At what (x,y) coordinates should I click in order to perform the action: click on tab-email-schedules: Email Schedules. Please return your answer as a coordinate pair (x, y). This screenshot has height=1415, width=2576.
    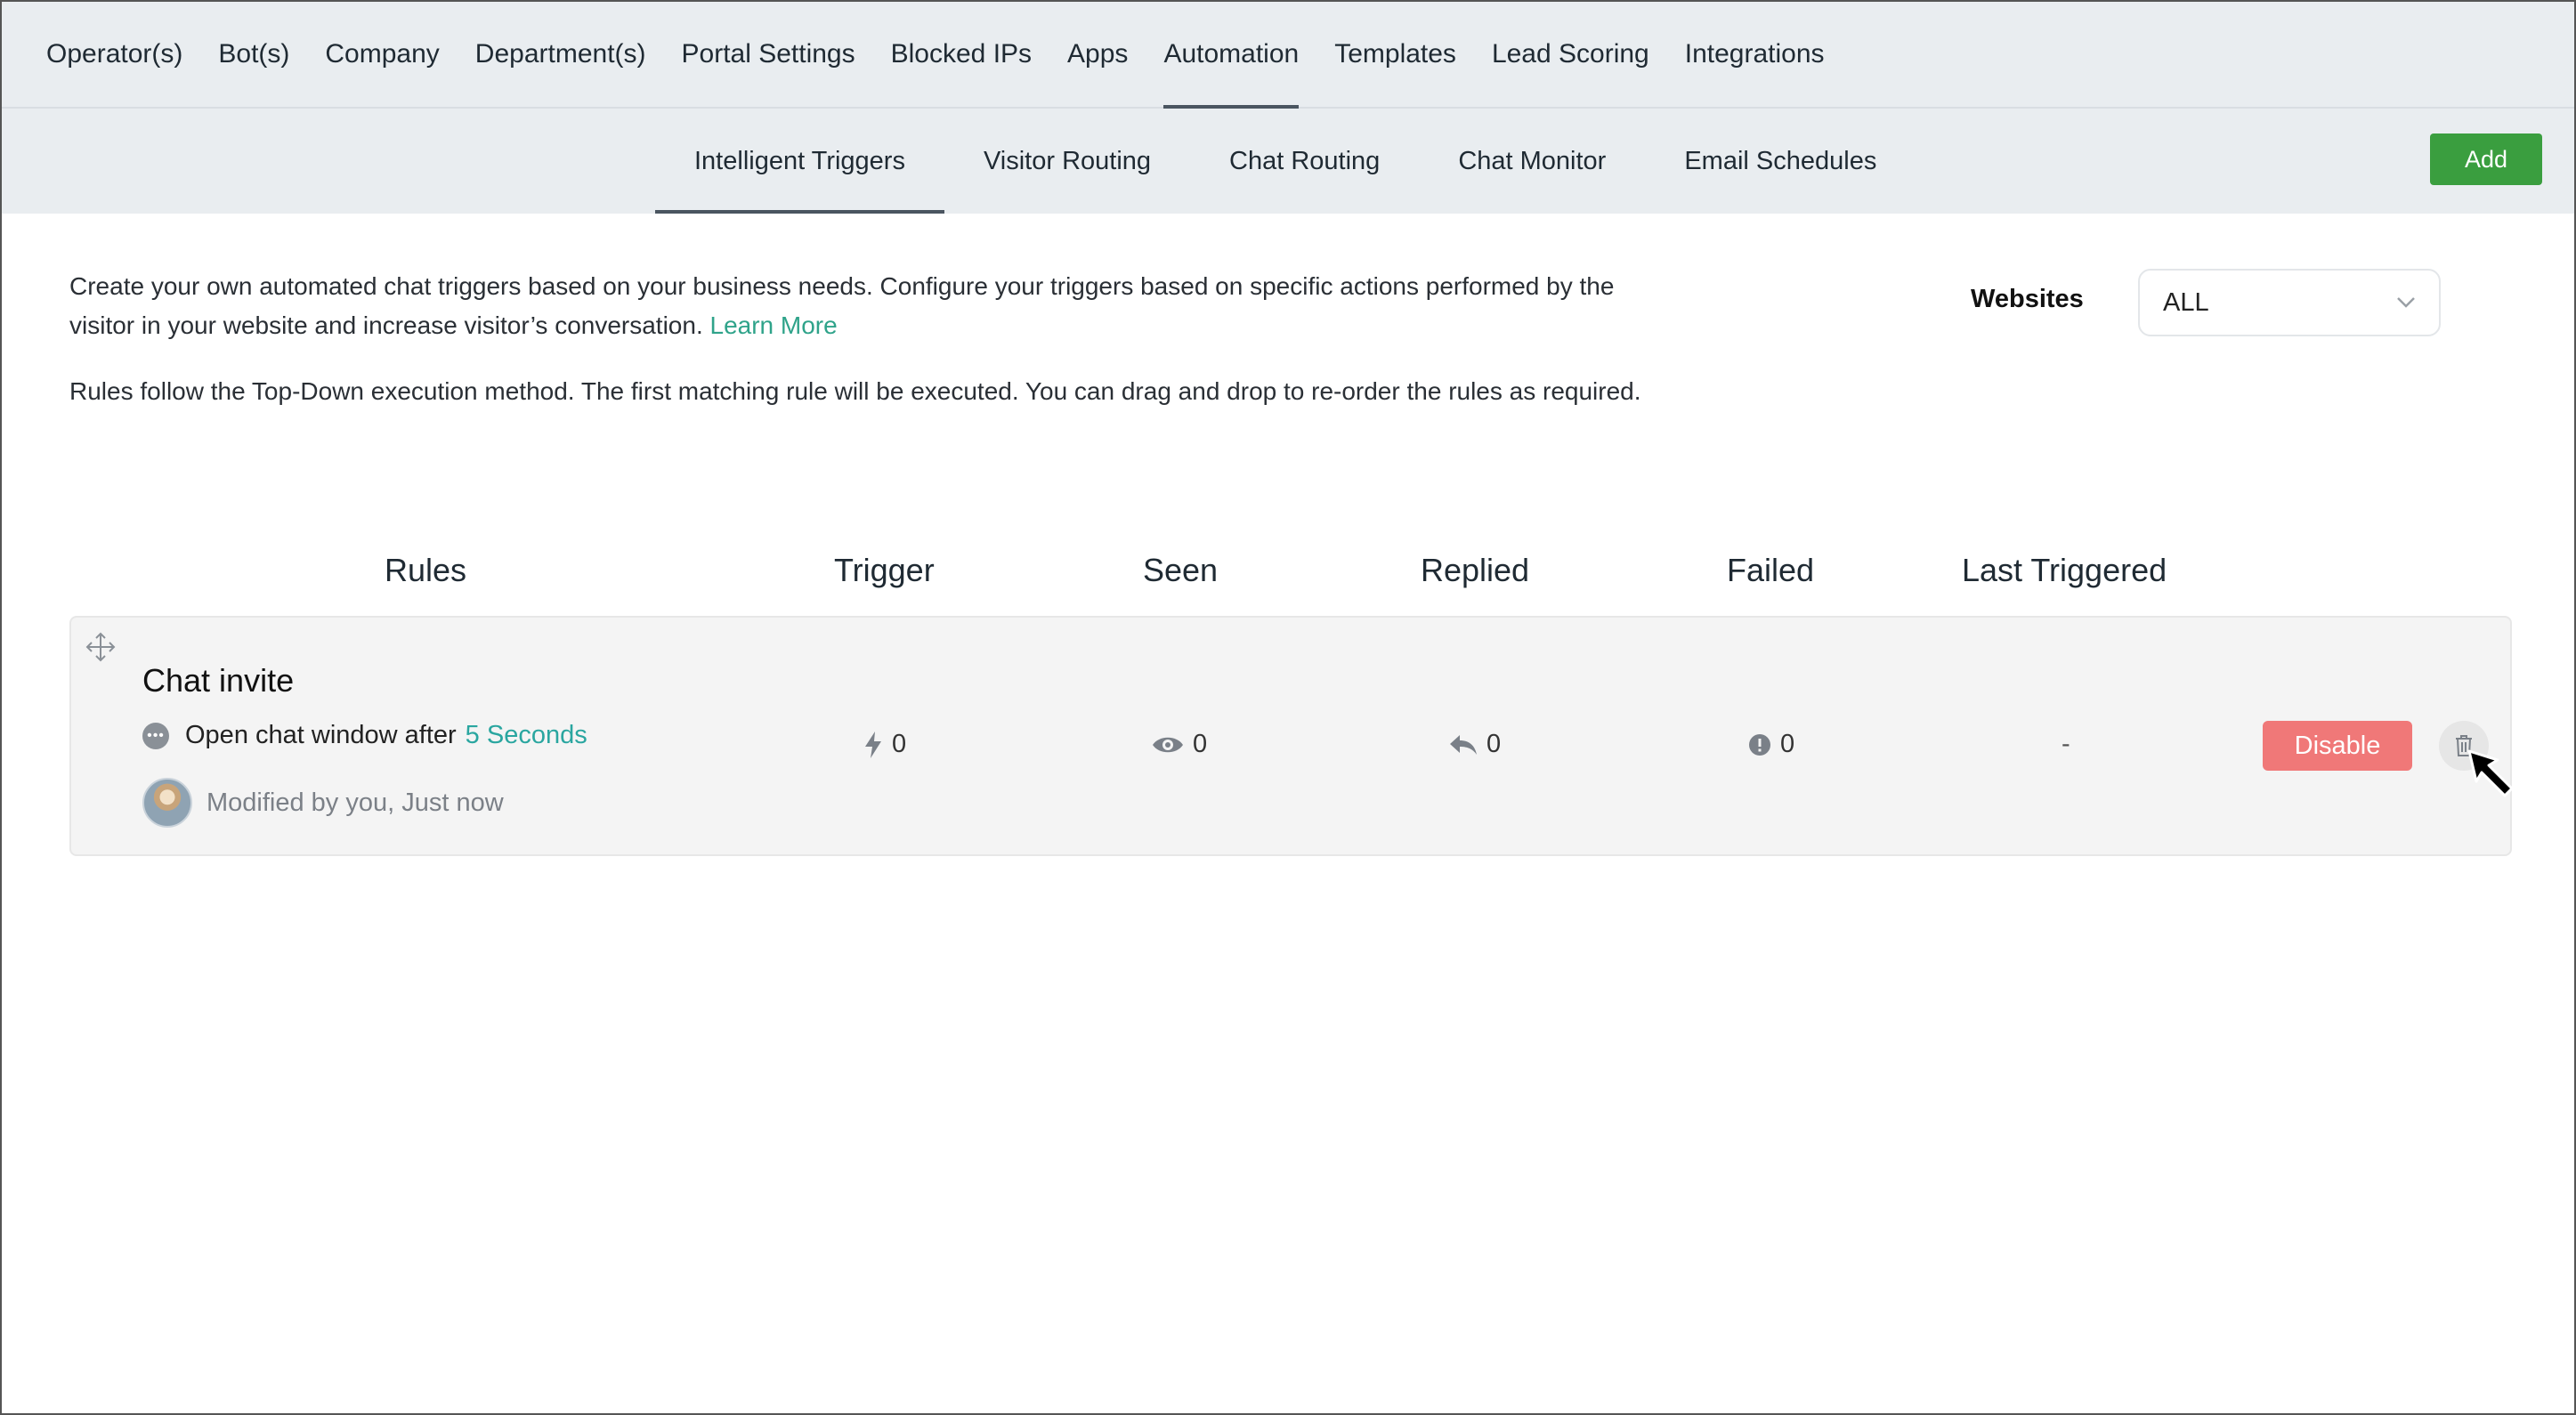
    Looking at the image, I should click on (1781, 161).